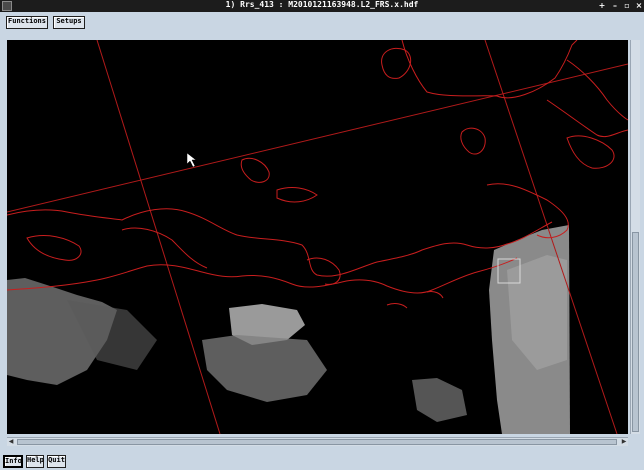 The width and height of the screenshot is (644, 470). I want to click on coastline-island-ne, so click(473, 141).